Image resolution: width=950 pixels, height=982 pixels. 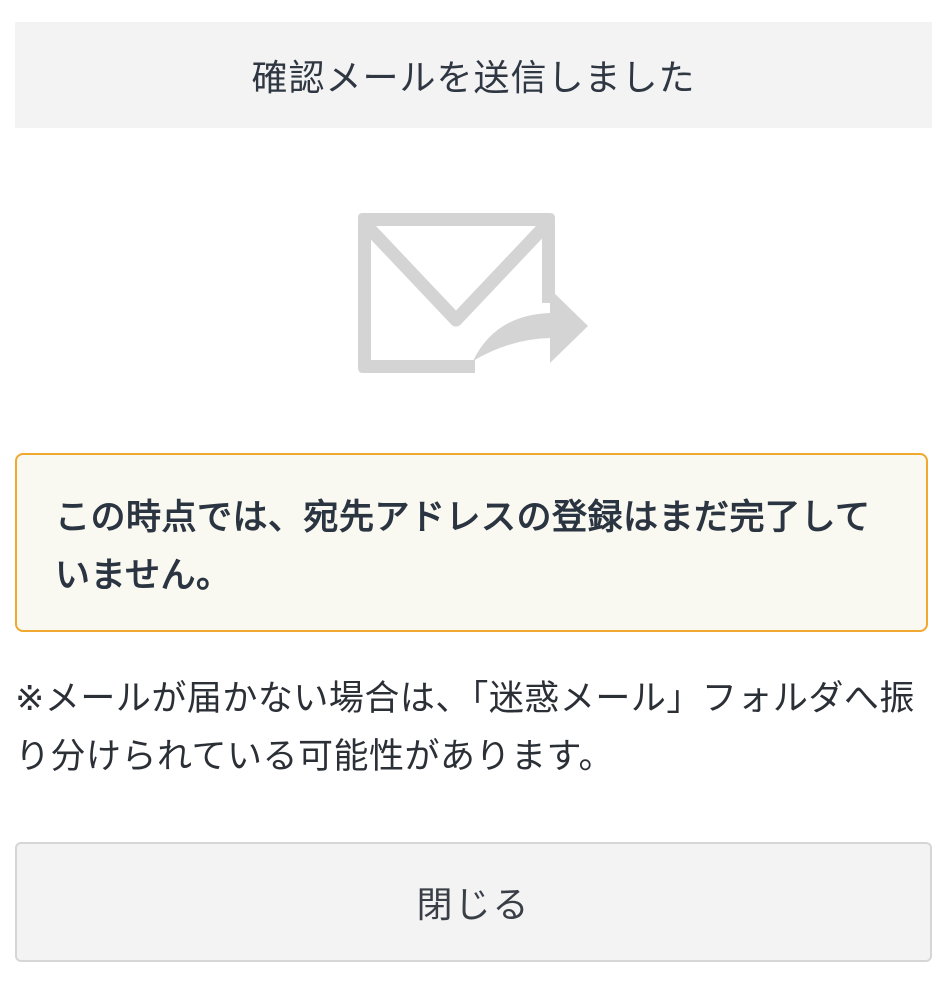 I want to click on close-button-label: 閉じる, so click(x=473, y=905).